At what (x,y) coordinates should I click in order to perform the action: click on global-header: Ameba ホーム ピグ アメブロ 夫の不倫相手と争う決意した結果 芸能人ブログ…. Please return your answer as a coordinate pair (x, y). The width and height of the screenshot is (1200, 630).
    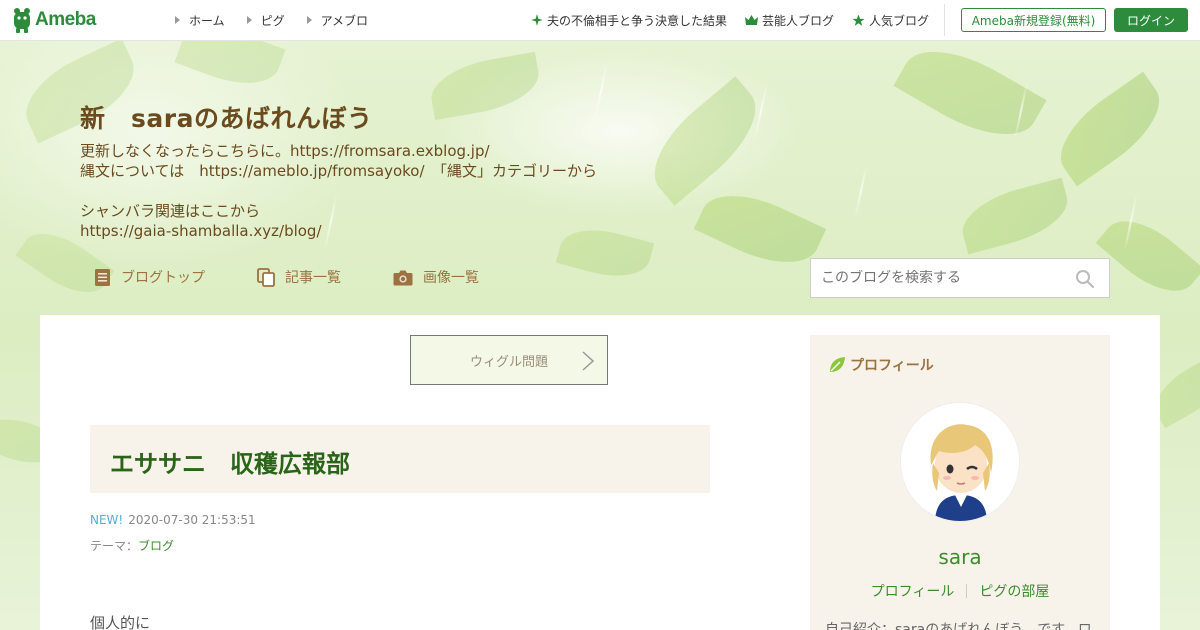
    Looking at the image, I should click on (600, 20).